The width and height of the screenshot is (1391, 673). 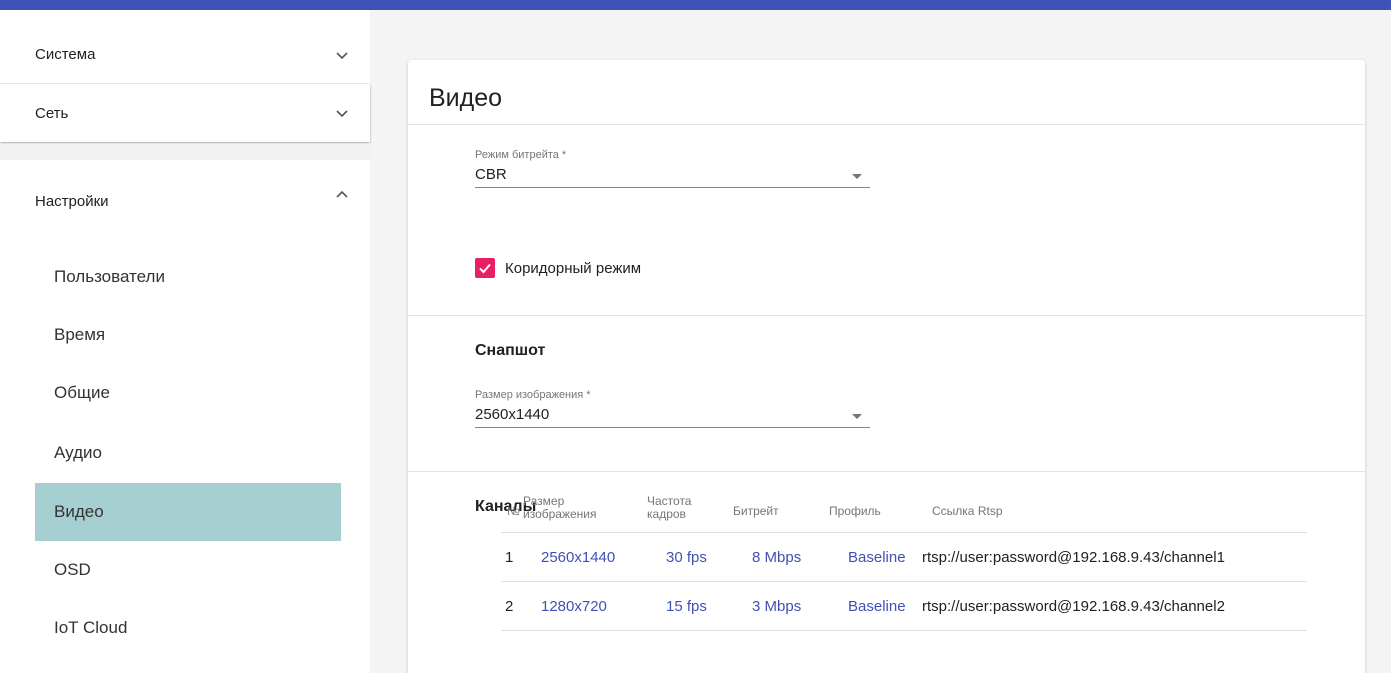 What do you see at coordinates (188, 512) in the screenshot?
I see `sidebar-item-video: Видео` at bounding box center [188, 512].